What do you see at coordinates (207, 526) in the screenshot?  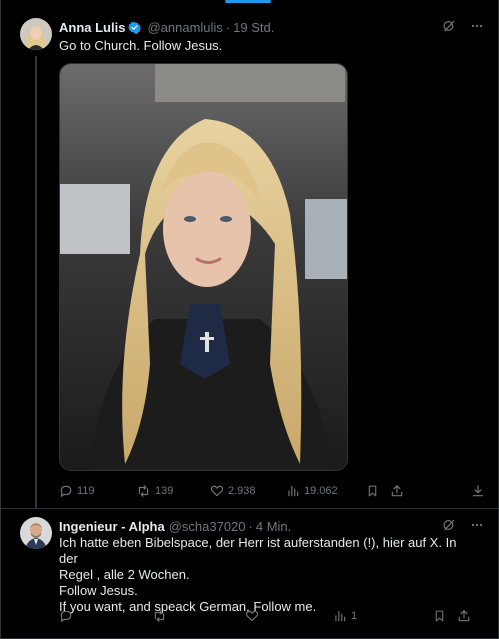 I see `author-handle: @scha37020` at bounding box center [207, 526].